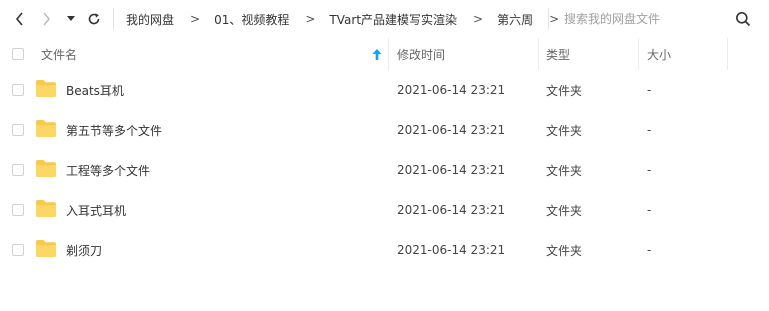 The width and height of the screenshot is (769, 311). Describe the element at coordinates (95, 90) in the screenshot. I see `file-name: Beats耳机` at that location.